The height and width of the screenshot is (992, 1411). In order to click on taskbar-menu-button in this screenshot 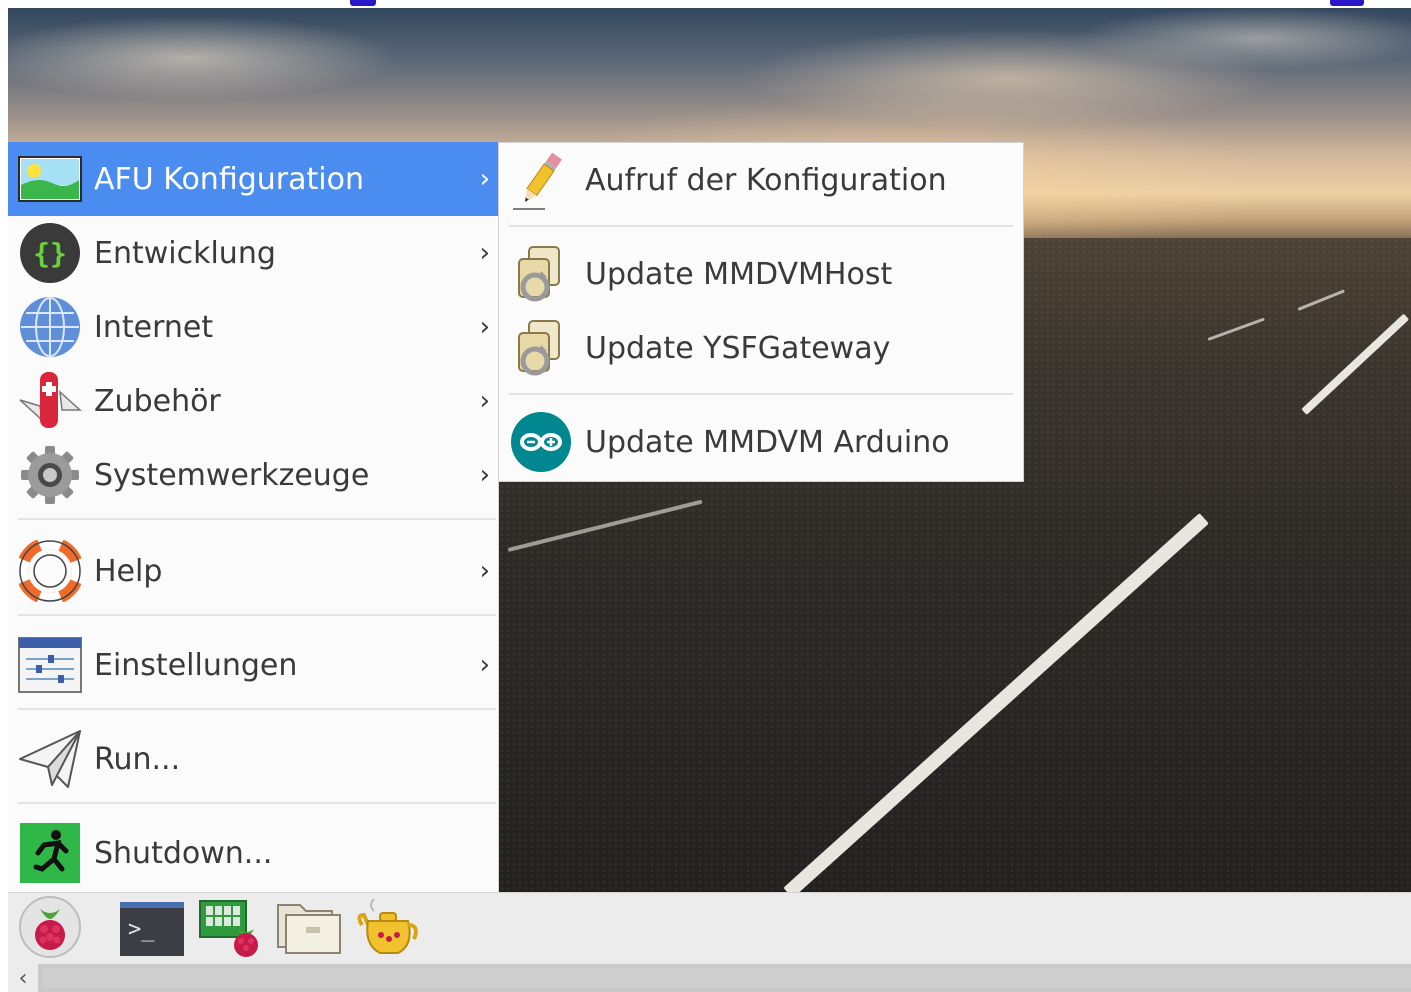, I will do `click(50, 929)`.